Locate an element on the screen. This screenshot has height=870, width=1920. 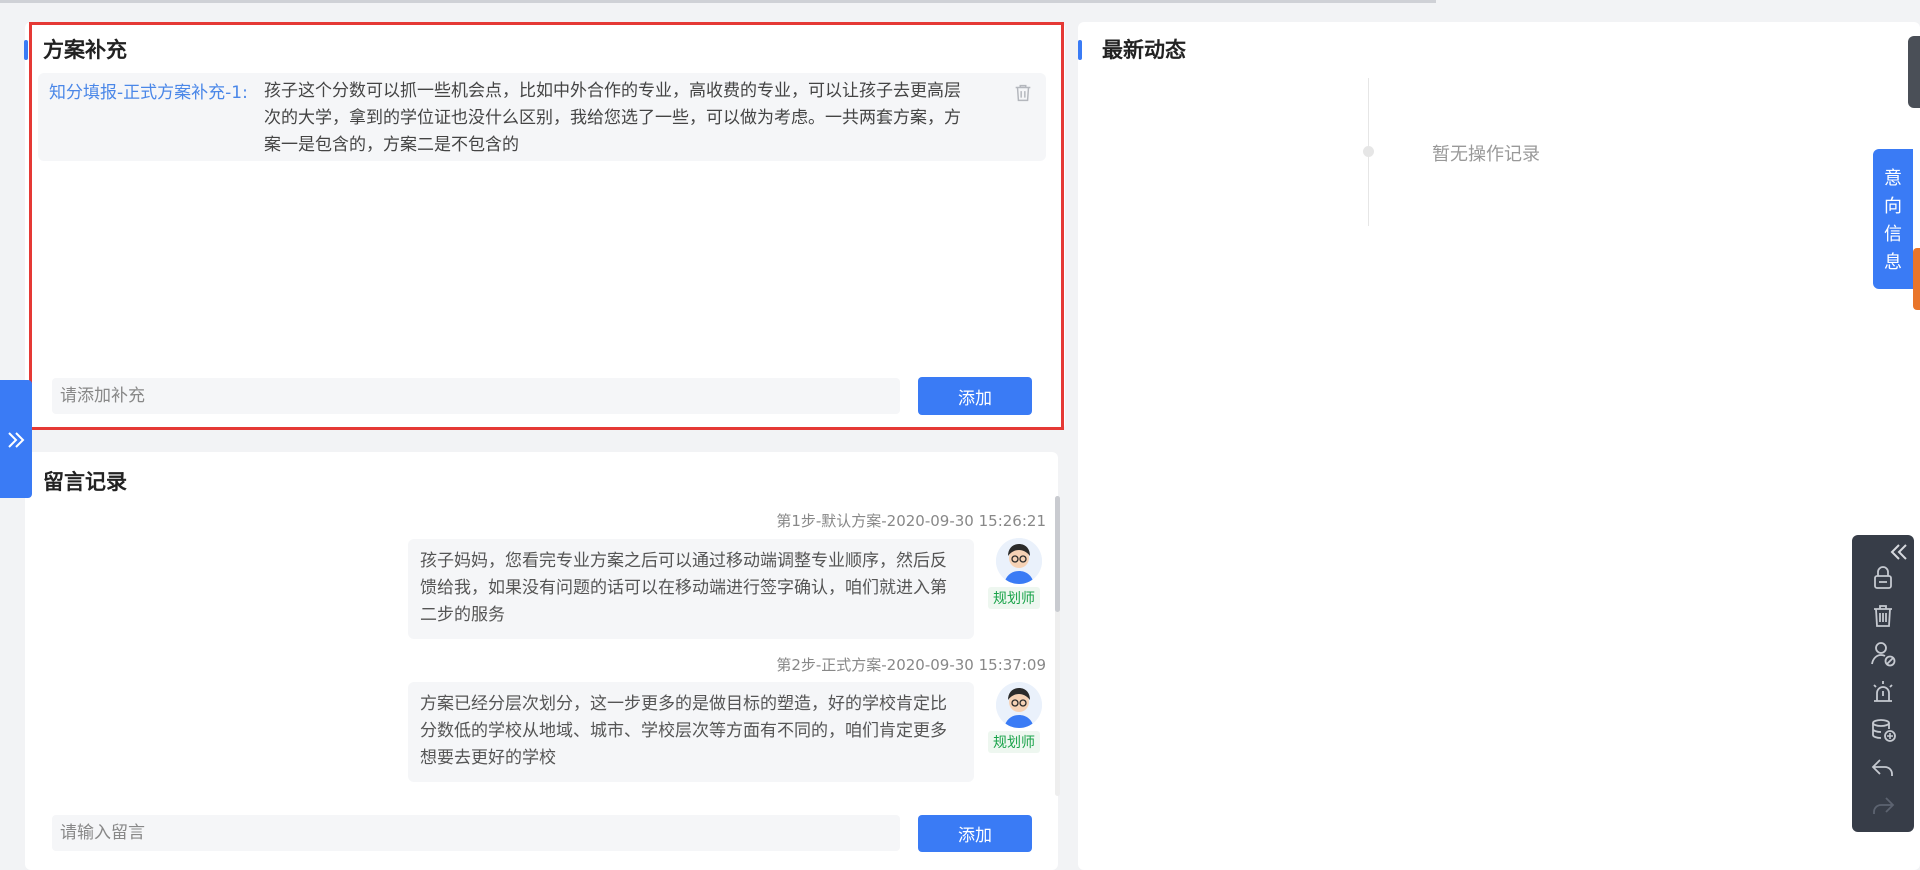
undo-icon is located at coordinates (1883, 768).